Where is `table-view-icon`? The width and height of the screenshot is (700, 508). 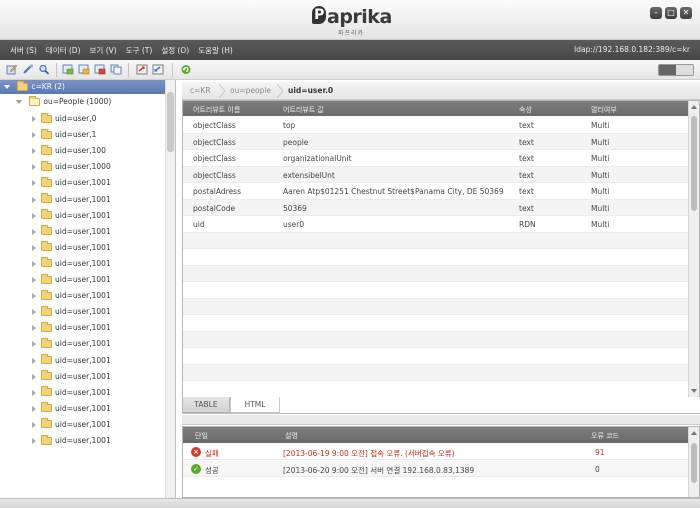 table-view-icon is located at coordinates (667, 70).